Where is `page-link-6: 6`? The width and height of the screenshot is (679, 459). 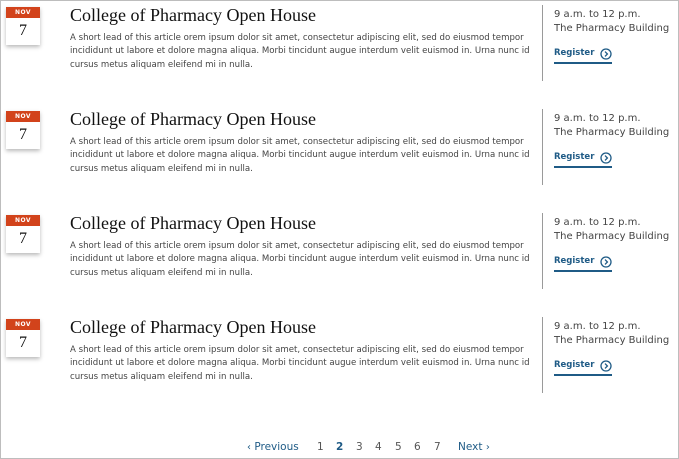
page-link-6: 6 is located at coordinates (417, 447).